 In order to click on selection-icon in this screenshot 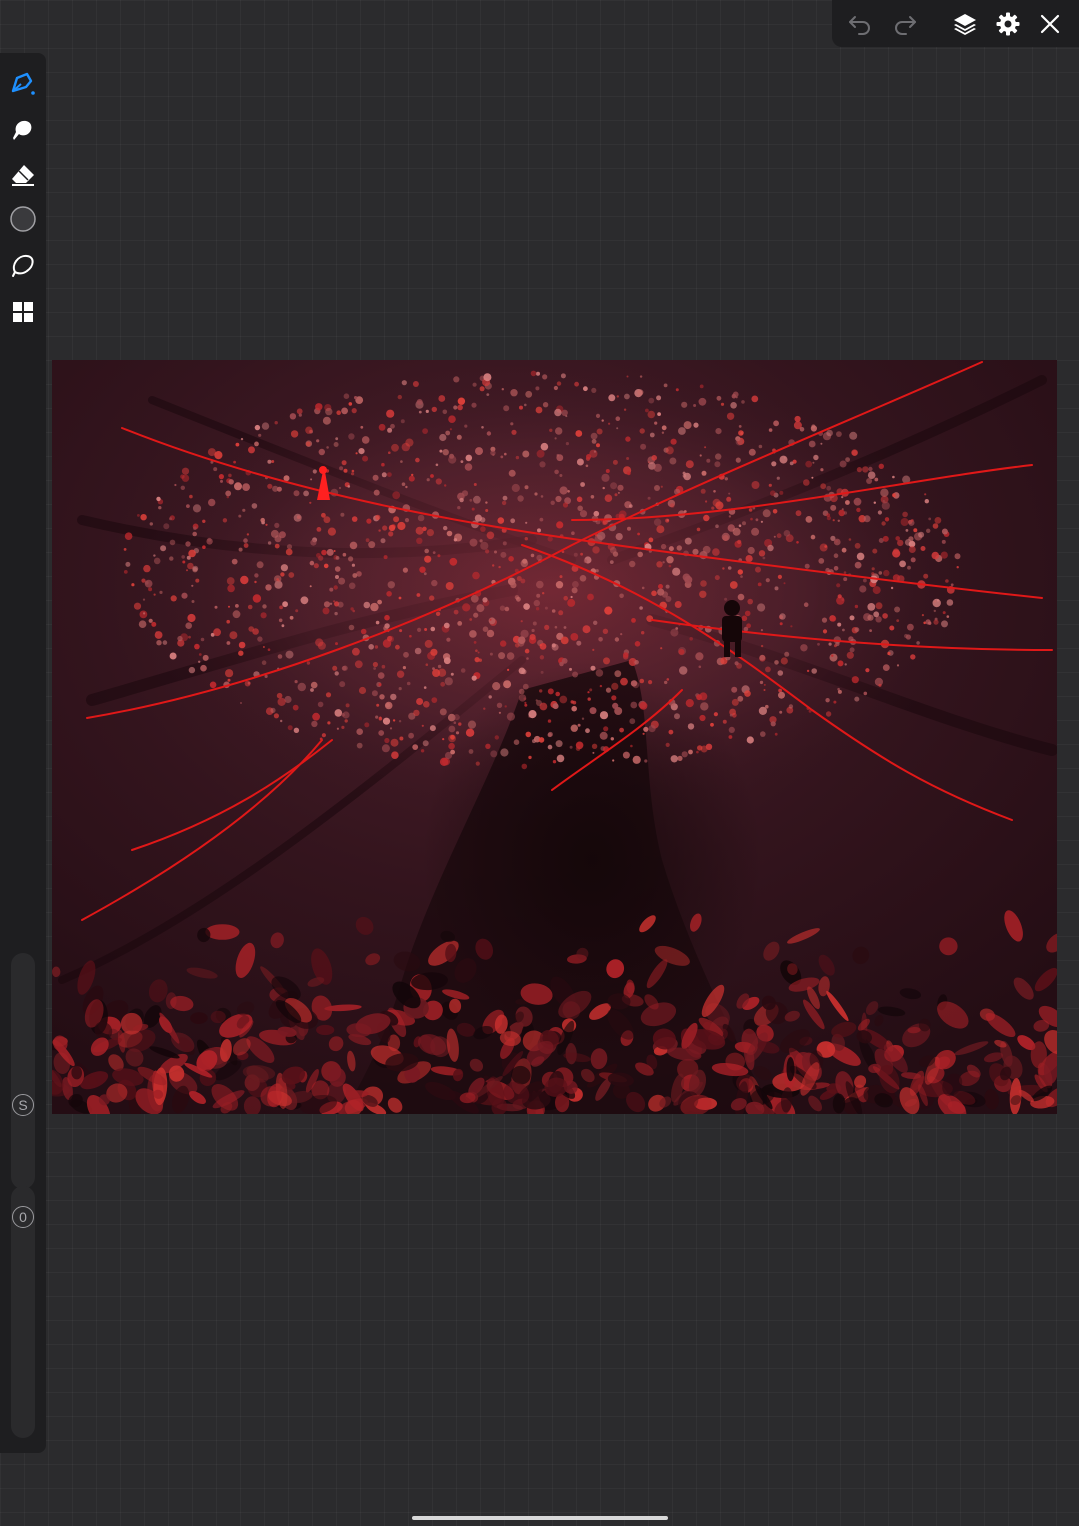, I will do `click(23, 265)`.